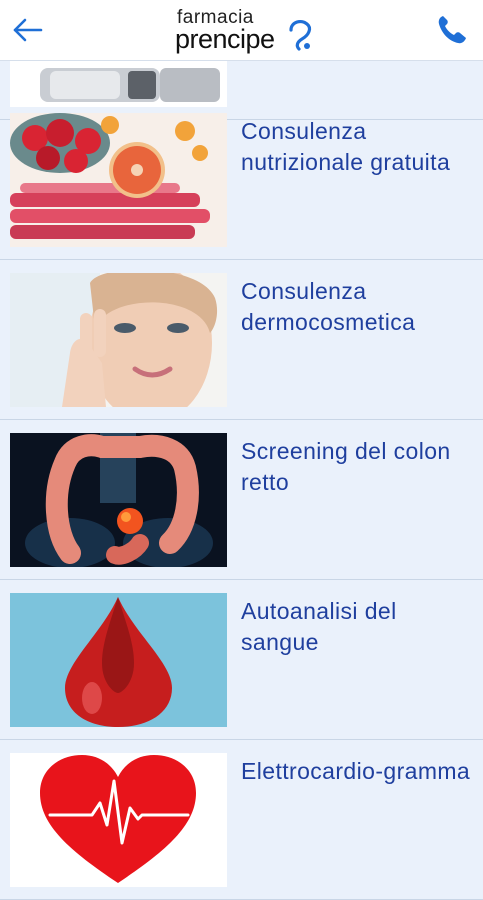  What do you see at coordinates (225, 39) in the screenshot?
I see `logo-bottom-text: prencipe` at bounding box center [225, 39].